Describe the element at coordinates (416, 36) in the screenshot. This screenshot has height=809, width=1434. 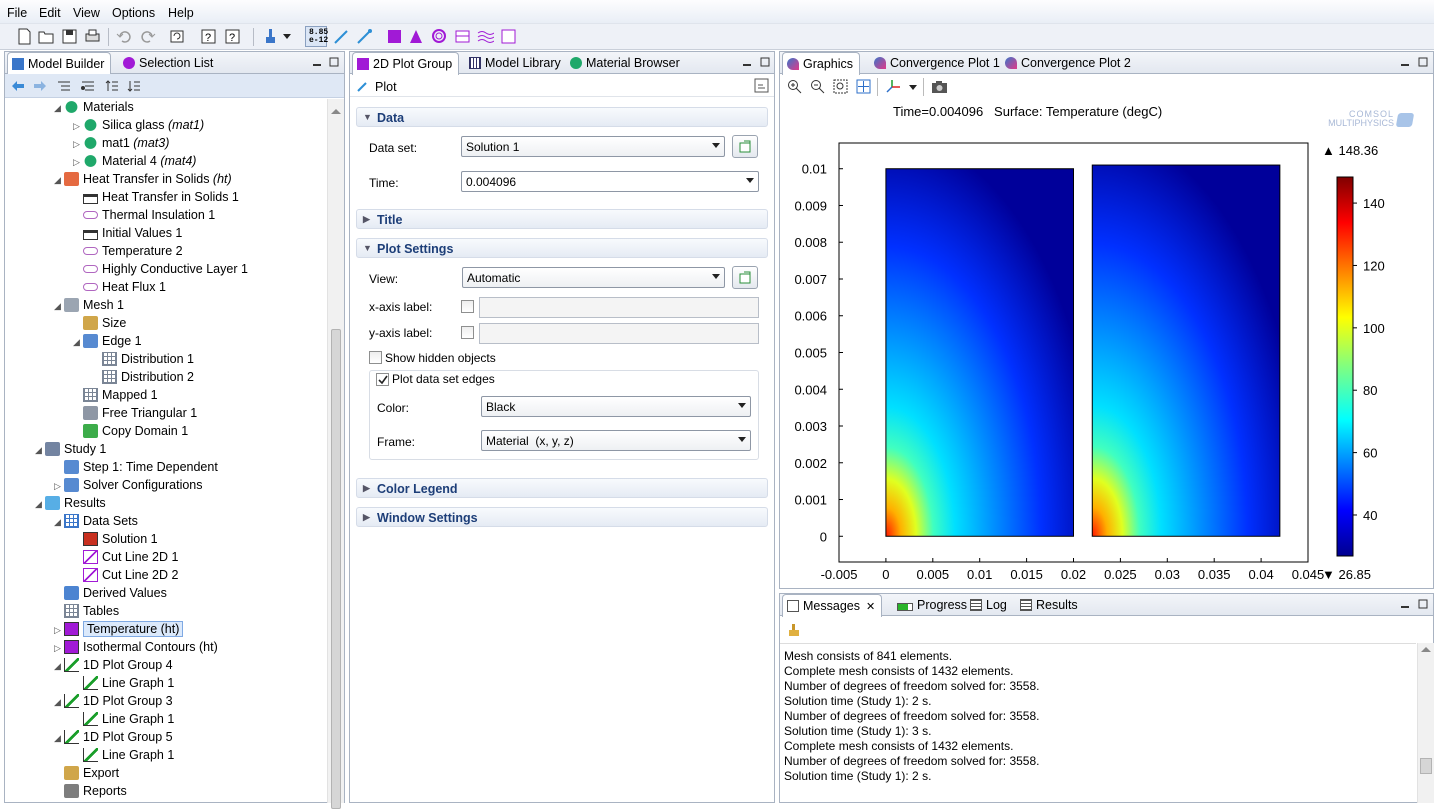
I see `contour-plot-icon` at that location.